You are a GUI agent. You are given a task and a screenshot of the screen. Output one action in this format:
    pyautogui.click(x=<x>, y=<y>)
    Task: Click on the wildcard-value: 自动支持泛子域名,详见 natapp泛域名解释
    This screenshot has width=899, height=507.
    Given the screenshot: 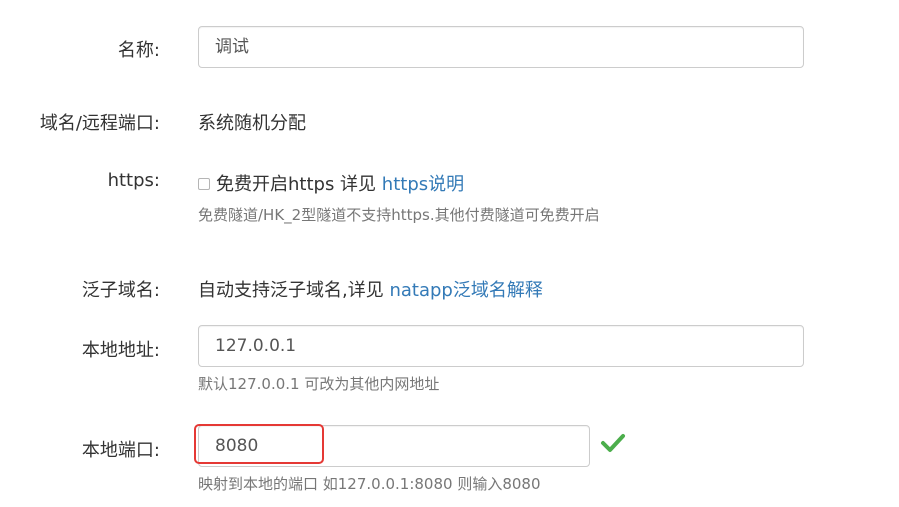 What is the action you would take?
    pyautogui.click(x=370, y=289)
    